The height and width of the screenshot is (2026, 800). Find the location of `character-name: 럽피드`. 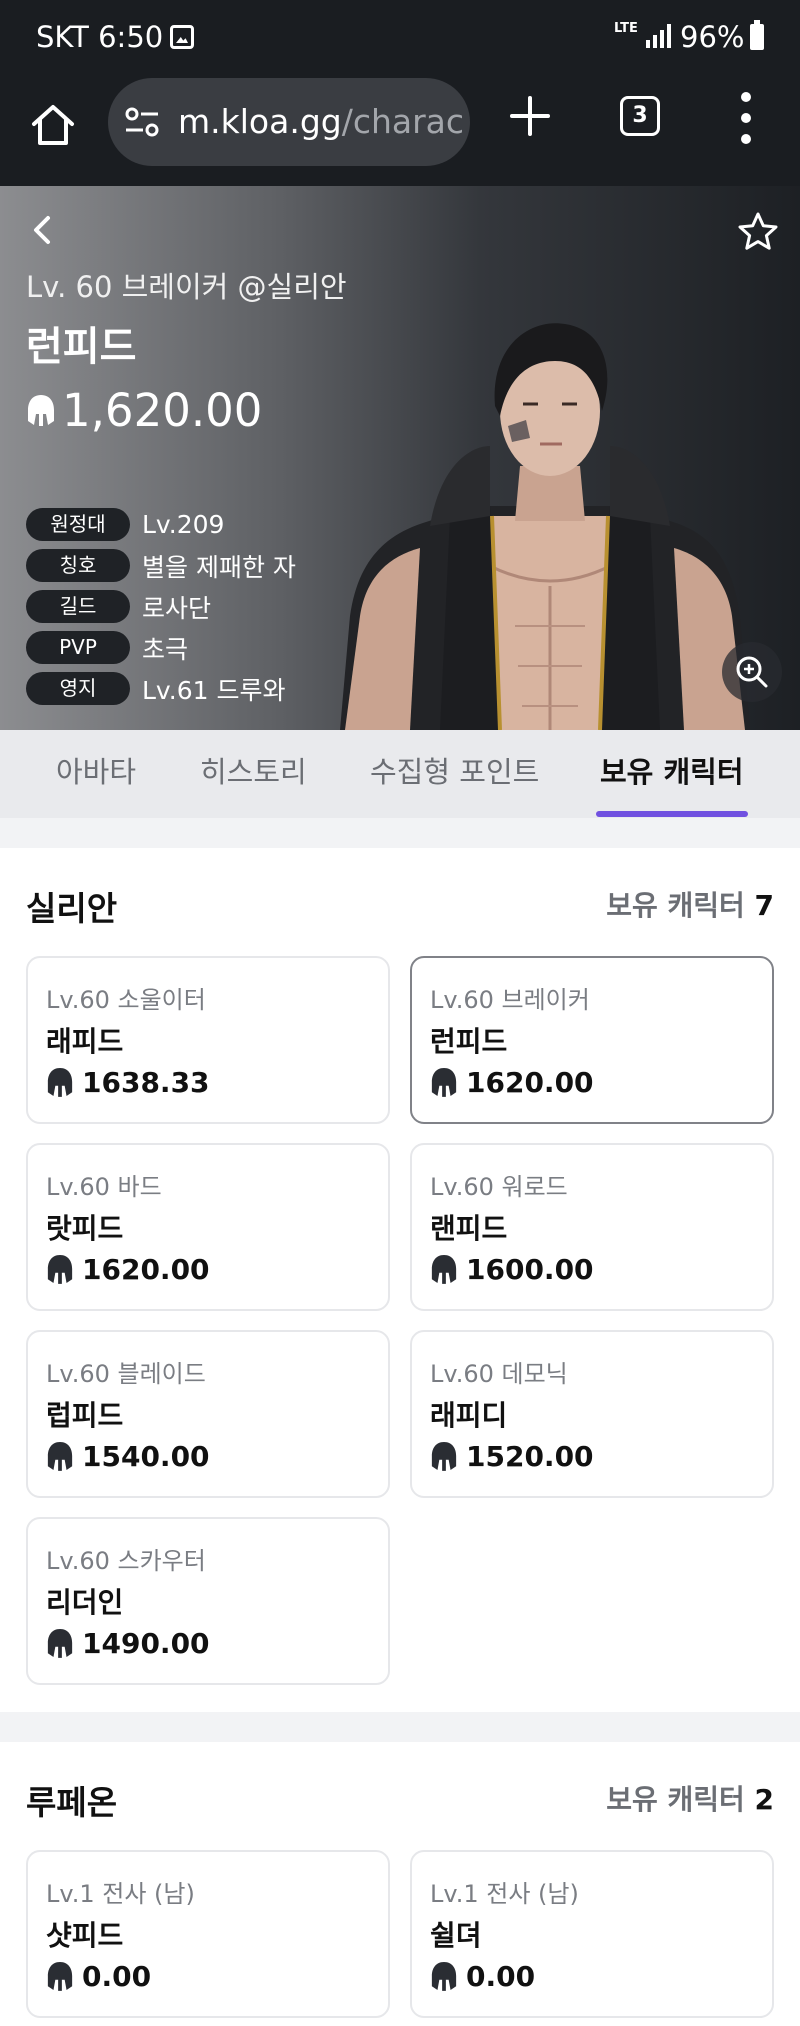

character-name: 럽피드 is located at coordinates (85, 1415).